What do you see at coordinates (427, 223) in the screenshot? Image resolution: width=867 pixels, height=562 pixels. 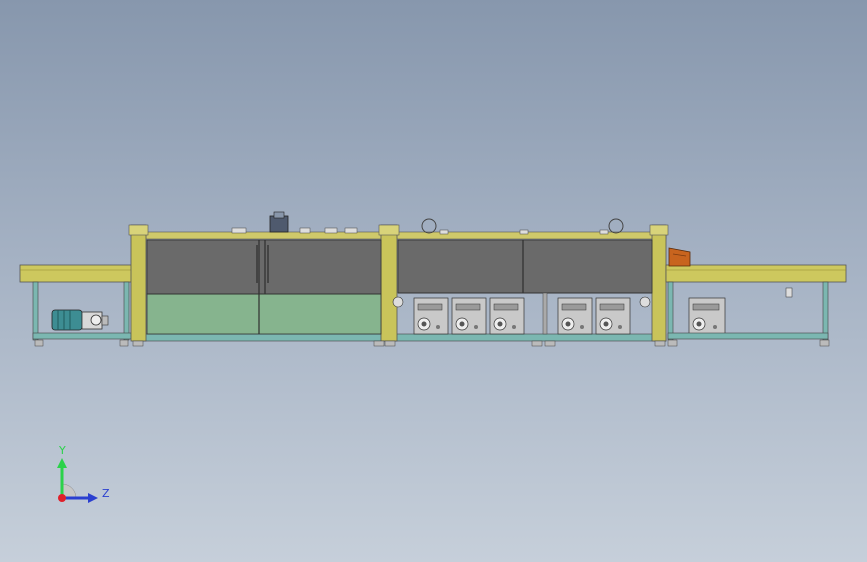 I see `top-fittings` at bounding box center [427, 223].